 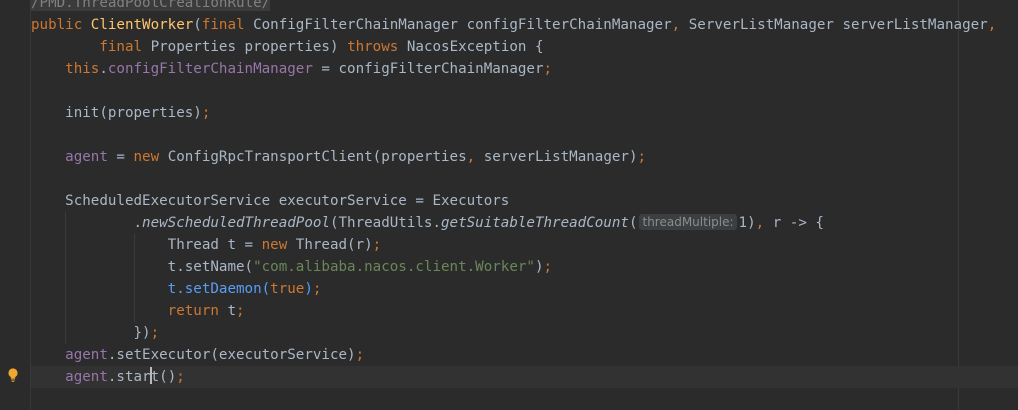 What do you see at coordinates (231, 355) in the screenshot?
I see `code-token: .setExecutor(executorService)` at bounding box center [231, 355].